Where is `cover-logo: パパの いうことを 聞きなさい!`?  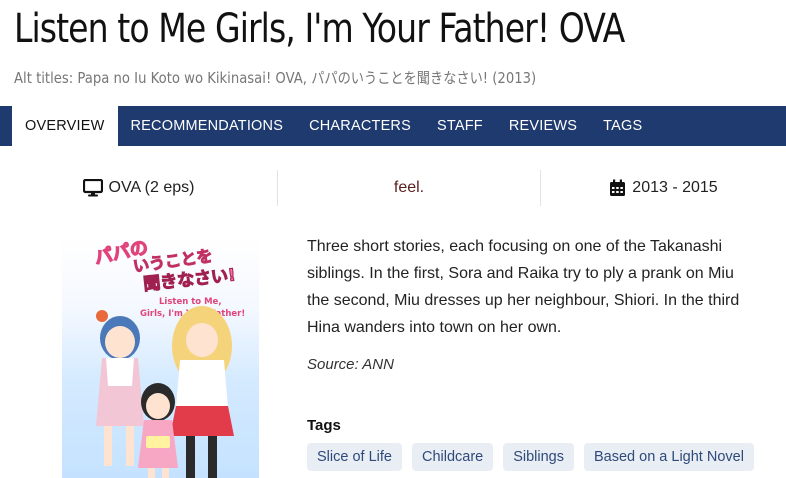 cover-logo: パパの いうことを 聞きなさい! is located at coordinates (164, 266).